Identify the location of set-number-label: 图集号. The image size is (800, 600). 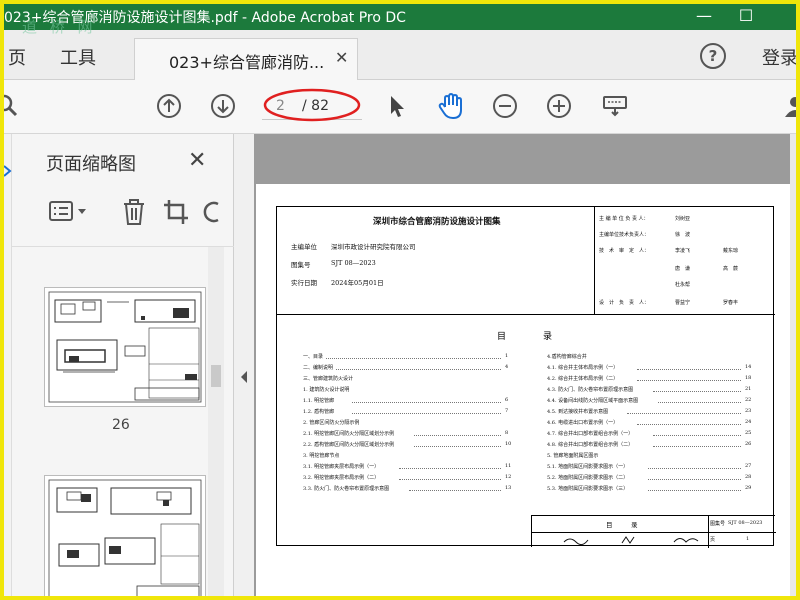
(301, 265).